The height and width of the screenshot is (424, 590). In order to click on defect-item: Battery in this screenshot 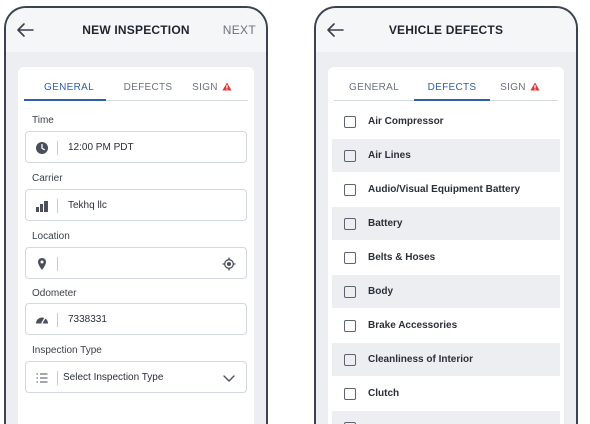, I will do `click(446, 223)`.